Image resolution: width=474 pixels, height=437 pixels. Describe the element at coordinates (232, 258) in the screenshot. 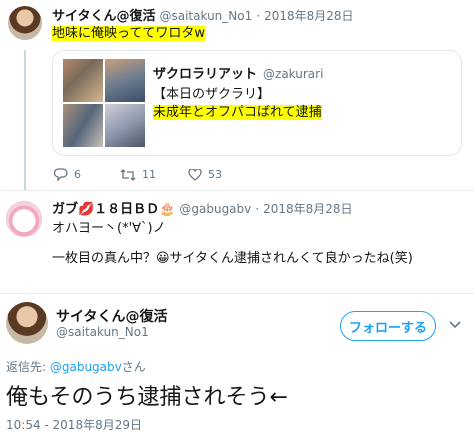

I see `tweet-text-line-2: 一枚目の真ん中？😀サイタくん逮捕されんくて良かったね(笑)` at that location.